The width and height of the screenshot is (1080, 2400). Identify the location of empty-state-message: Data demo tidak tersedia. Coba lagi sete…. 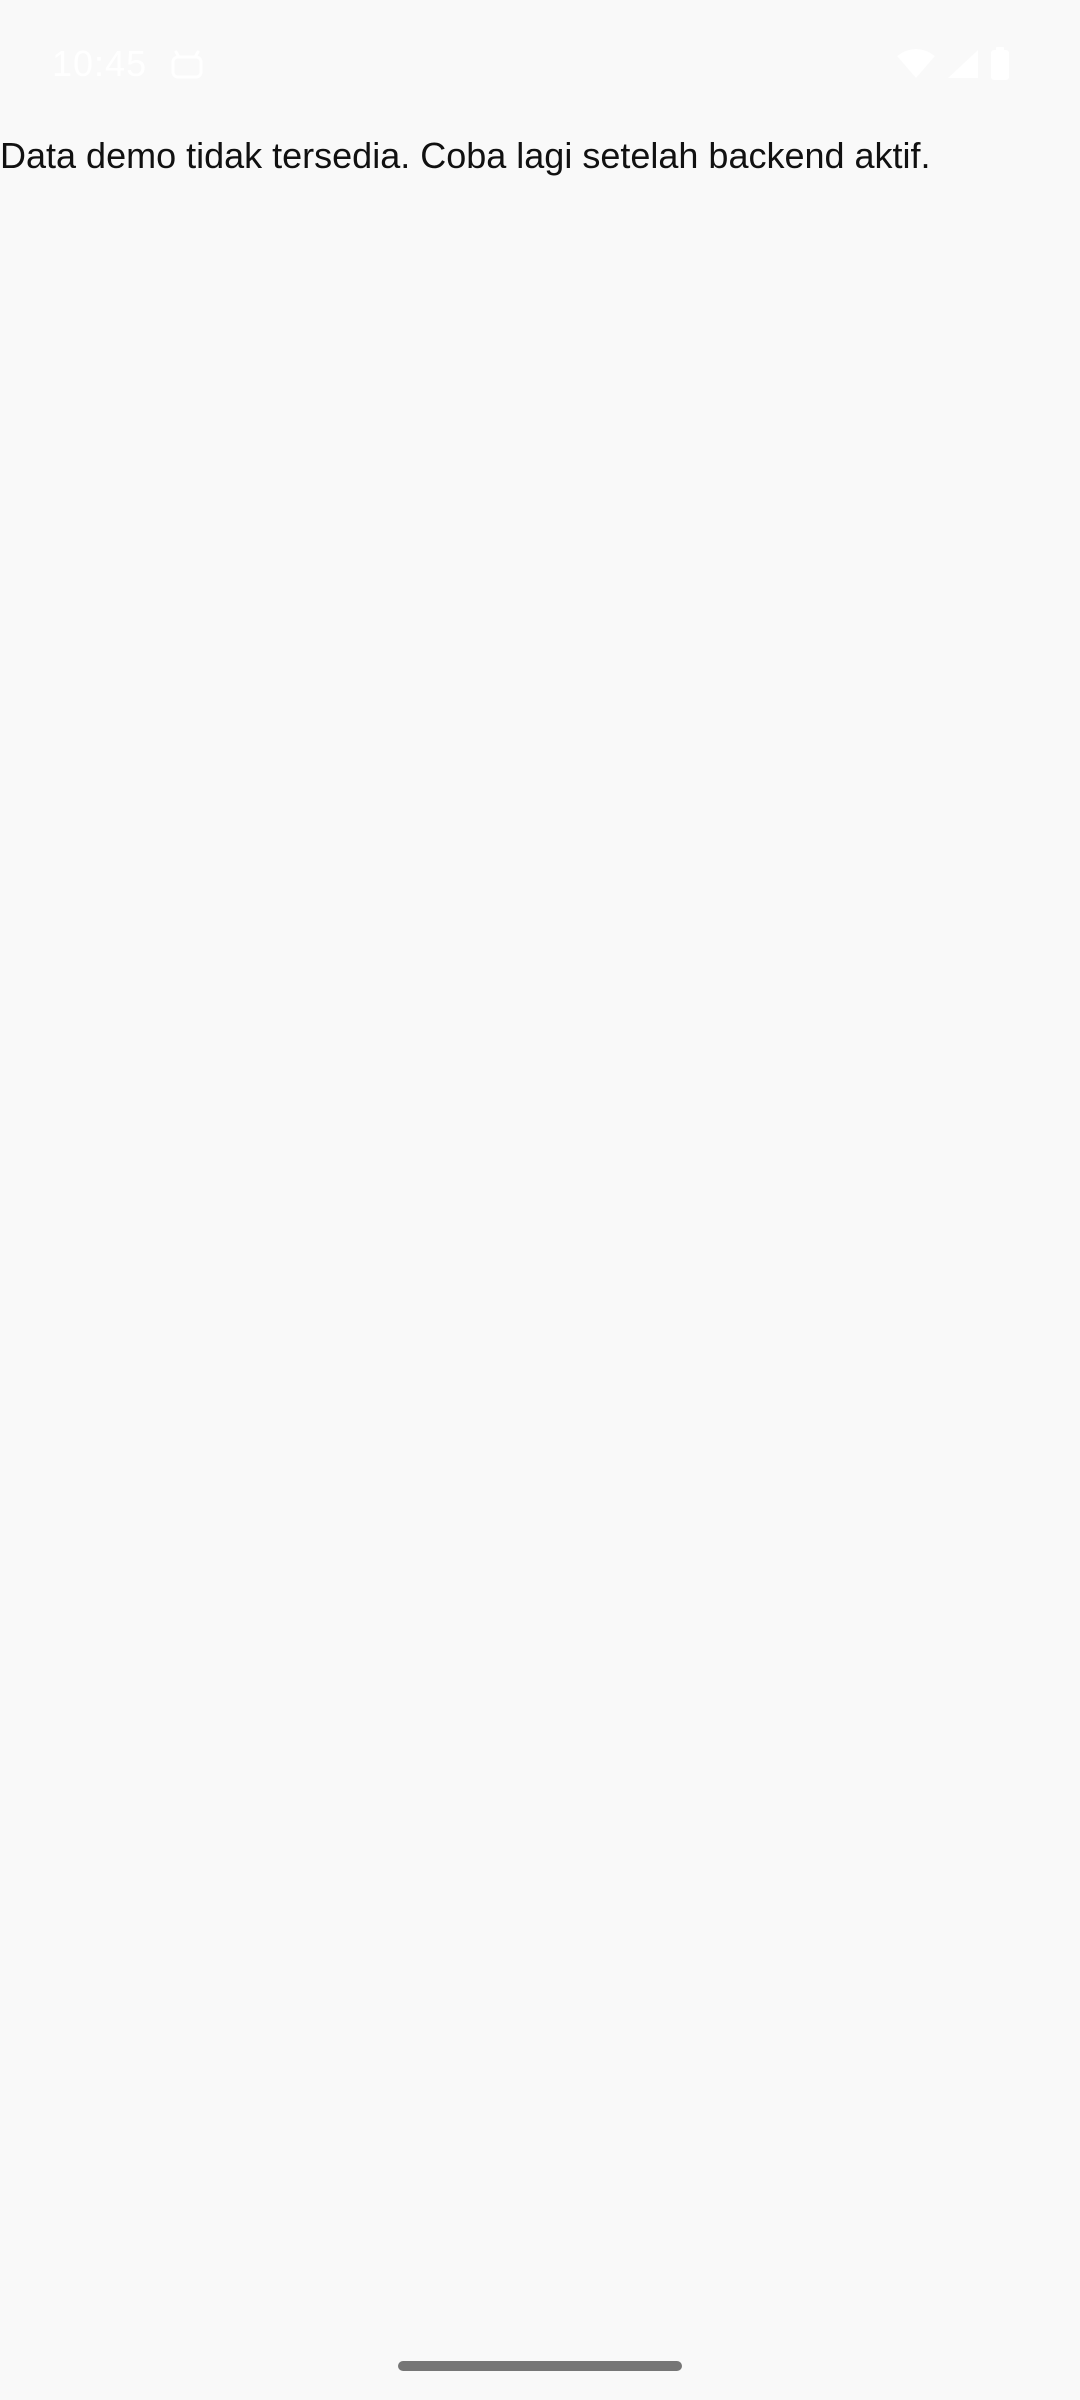
(465, 155).